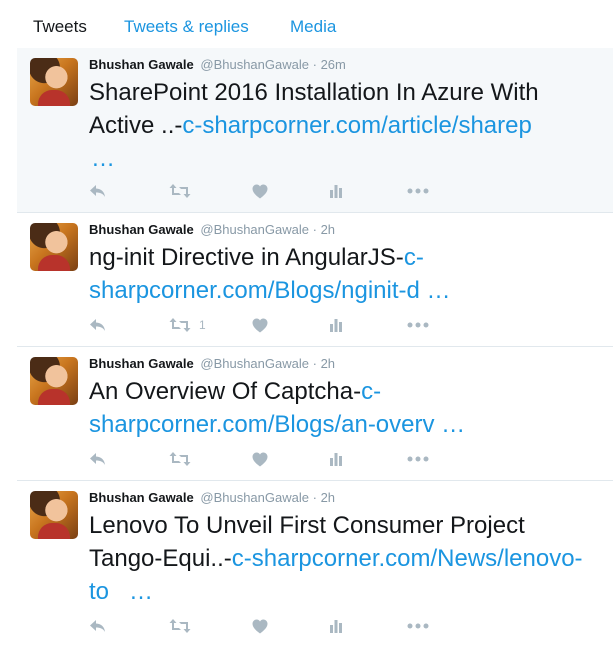  What do you see at coordinates (186, 27) in the screenshot?
I see `tab-tweets-replies: Tweets & replies` at bounding box center [186, 27].